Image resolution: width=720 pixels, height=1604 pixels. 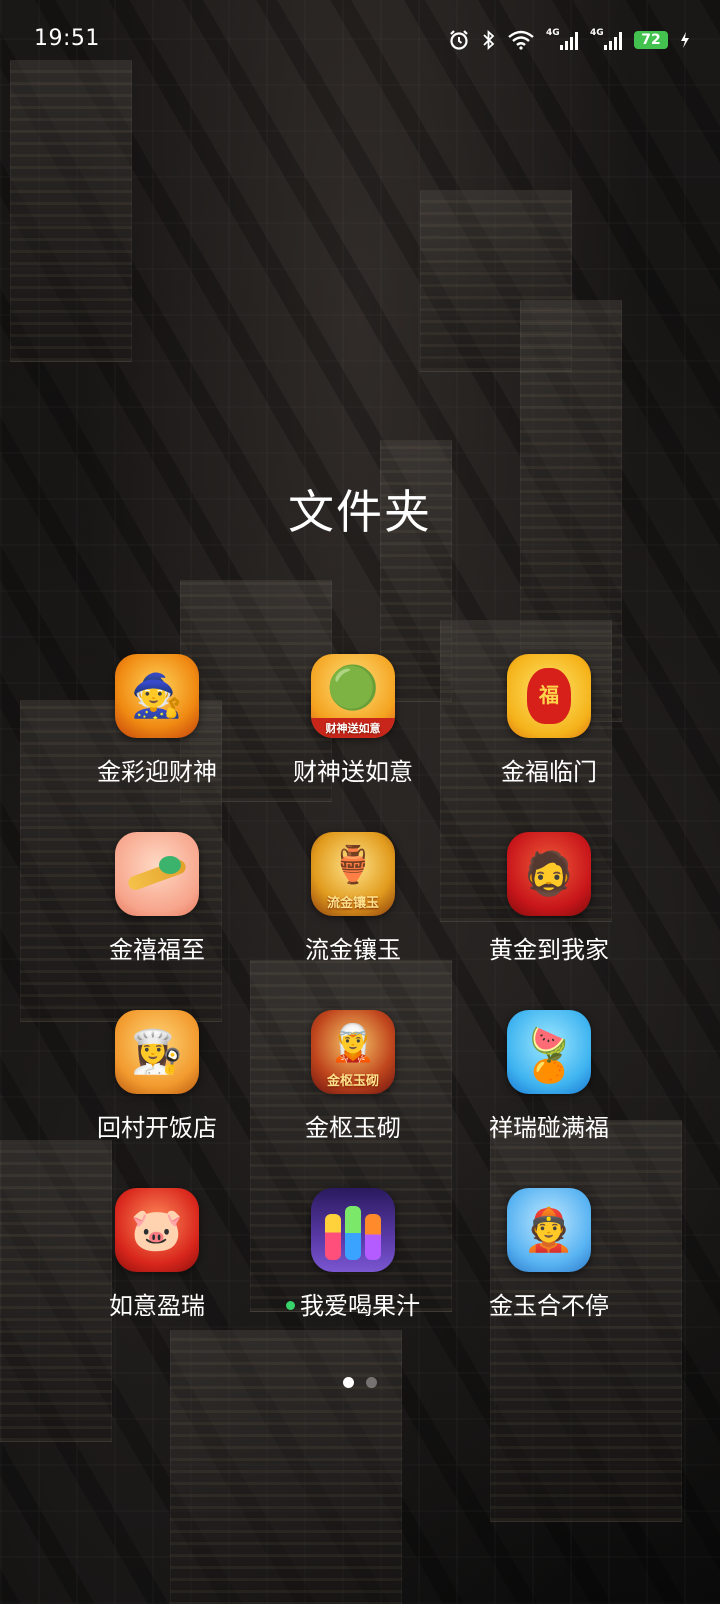 I want to click on app-jinfu-linmen: 福 金福临门, so click(x=549, y=720).